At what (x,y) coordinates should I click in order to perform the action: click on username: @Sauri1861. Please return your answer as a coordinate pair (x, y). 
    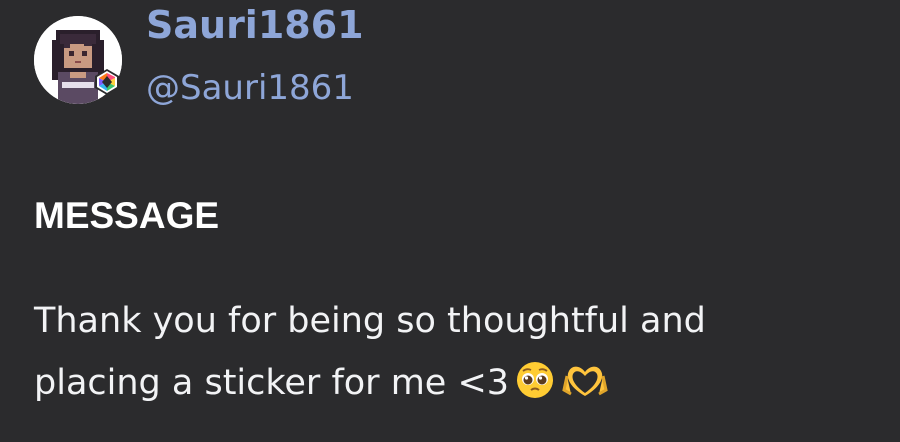
    Looking at the image, I should click on (250, 88).